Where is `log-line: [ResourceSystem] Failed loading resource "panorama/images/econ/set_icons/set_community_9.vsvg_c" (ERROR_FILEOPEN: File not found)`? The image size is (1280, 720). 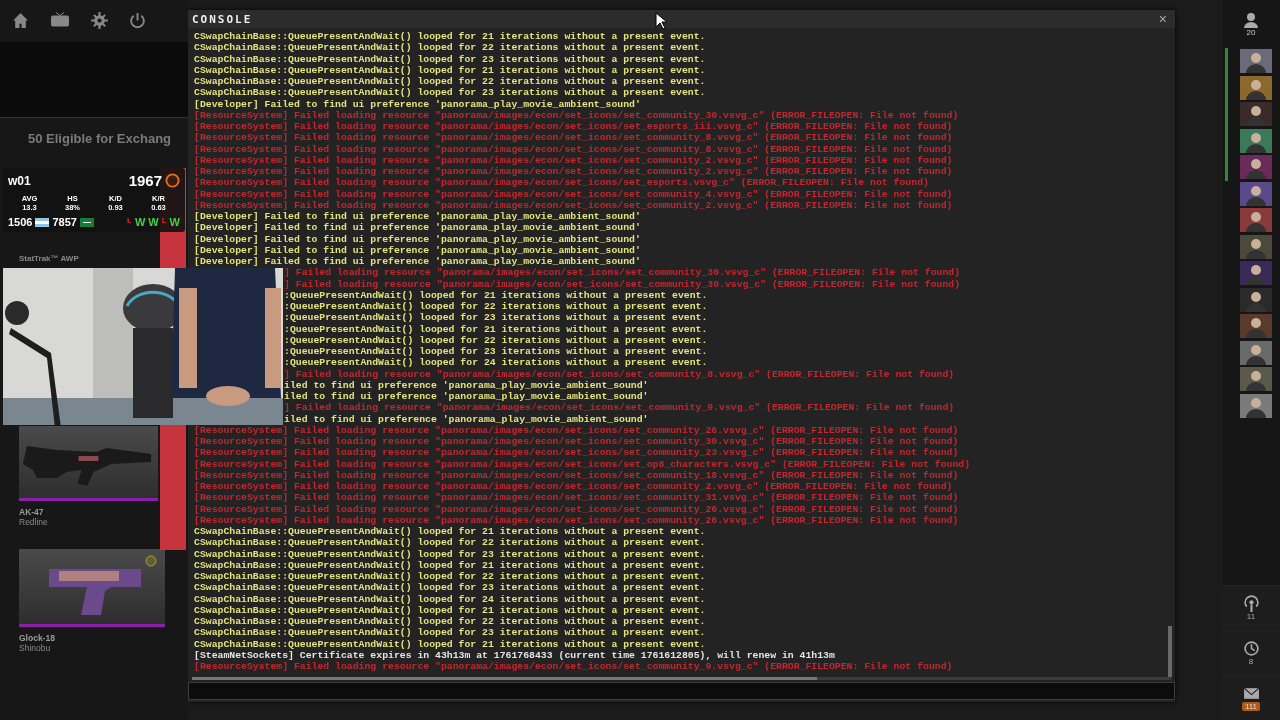
log-line: [ResourceSystem] Failed loading resource "panorama/images/econ/set_icons/set_community_9.vsvg_c" (ERROR_FILEOPEN: File not found) is located at coordinates (573, 667).